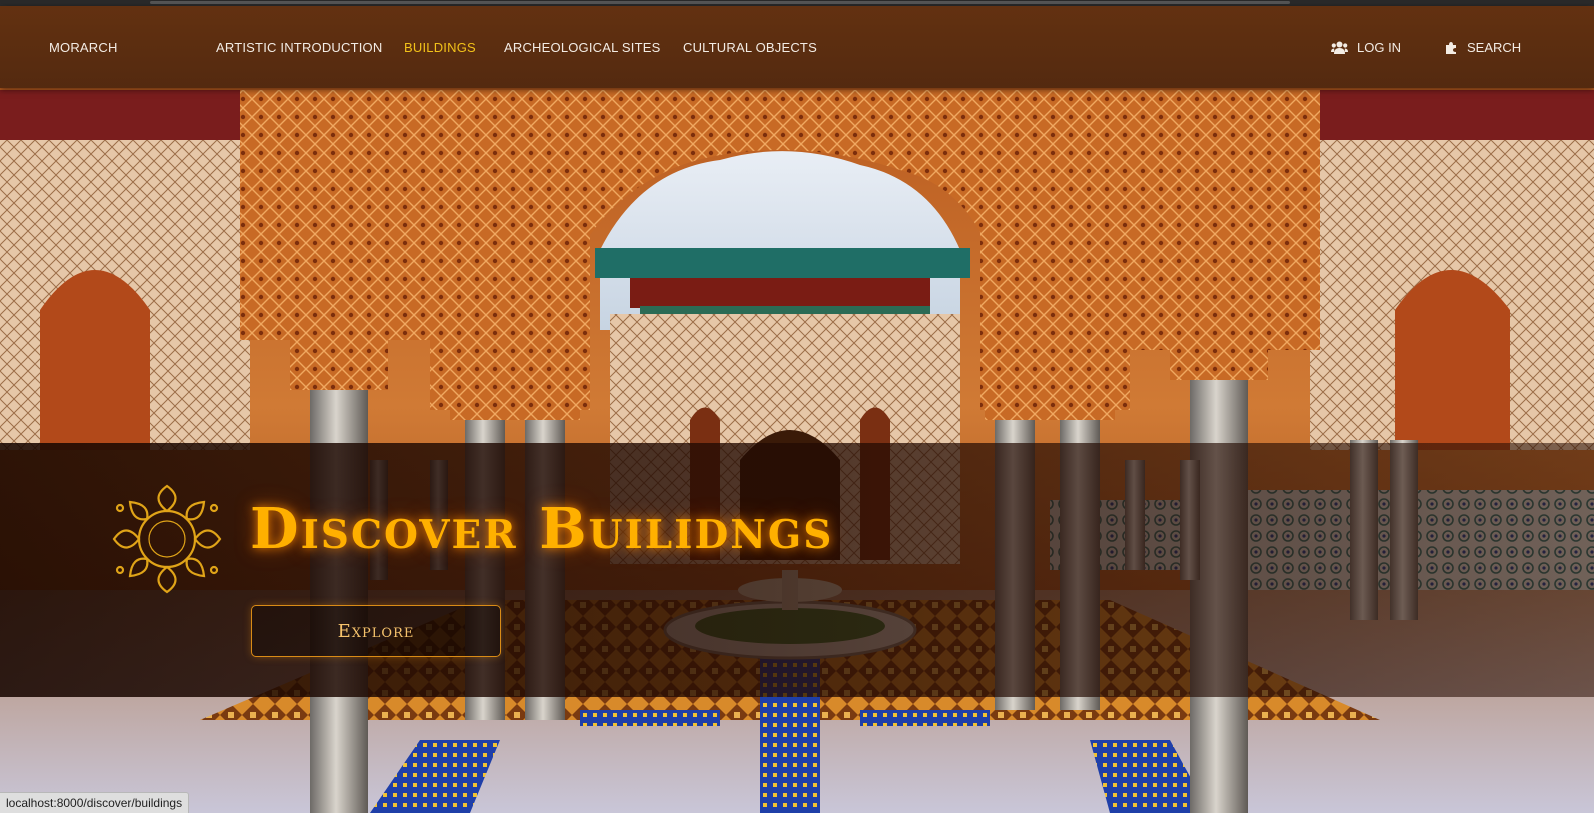  Describe the element at coordinates (1339, 47) in the screenshot. I see `users-icon` at that location.